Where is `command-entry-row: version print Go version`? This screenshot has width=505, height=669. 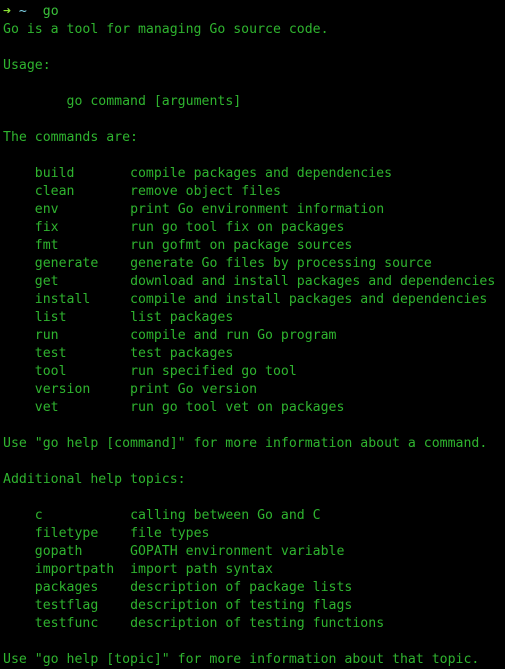 command-entry-row: version print Go version is located at coordinates (254, 390).